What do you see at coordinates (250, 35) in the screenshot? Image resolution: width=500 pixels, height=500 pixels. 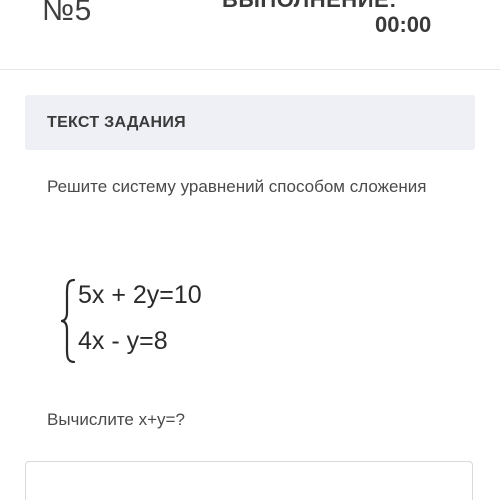 I see `task-header: №5 ВЫПОЛНЕНИЕ: 00:00` at bounding box center [250, 35].